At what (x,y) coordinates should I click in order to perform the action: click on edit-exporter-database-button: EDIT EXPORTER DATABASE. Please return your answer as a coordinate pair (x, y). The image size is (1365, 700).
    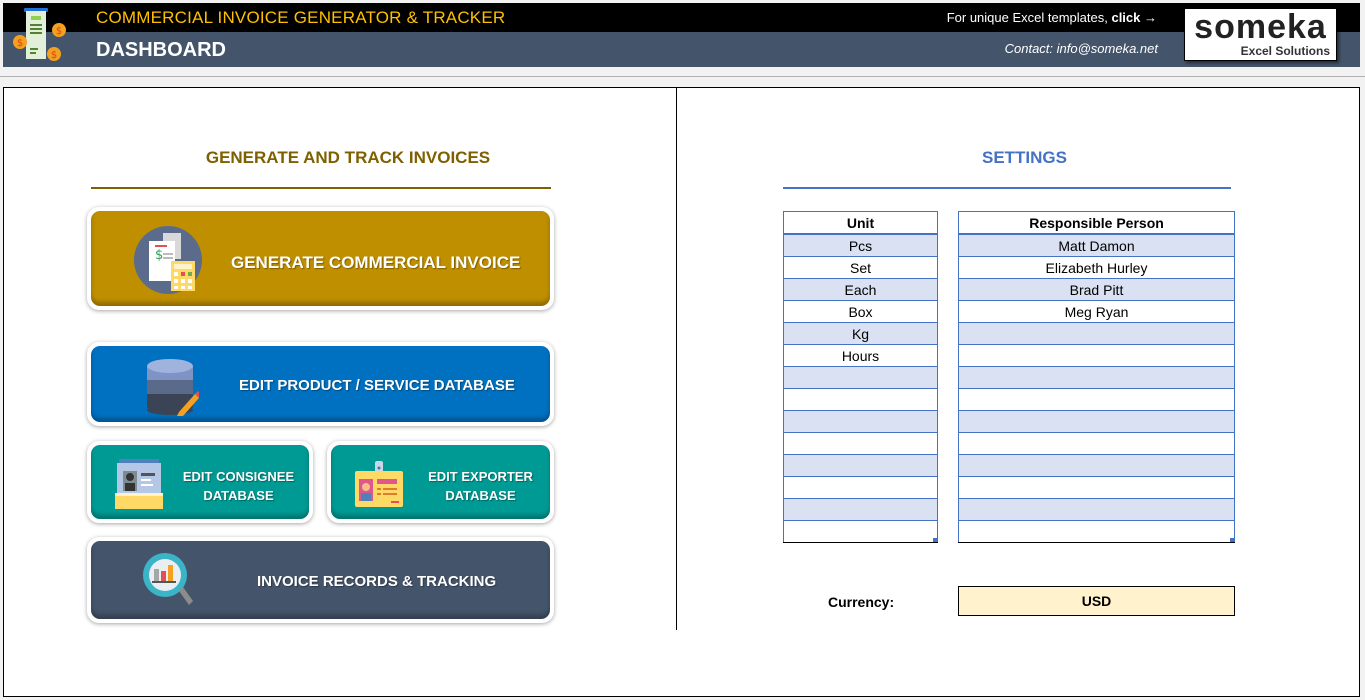
    Looking at the image, I should click on (440, 482).